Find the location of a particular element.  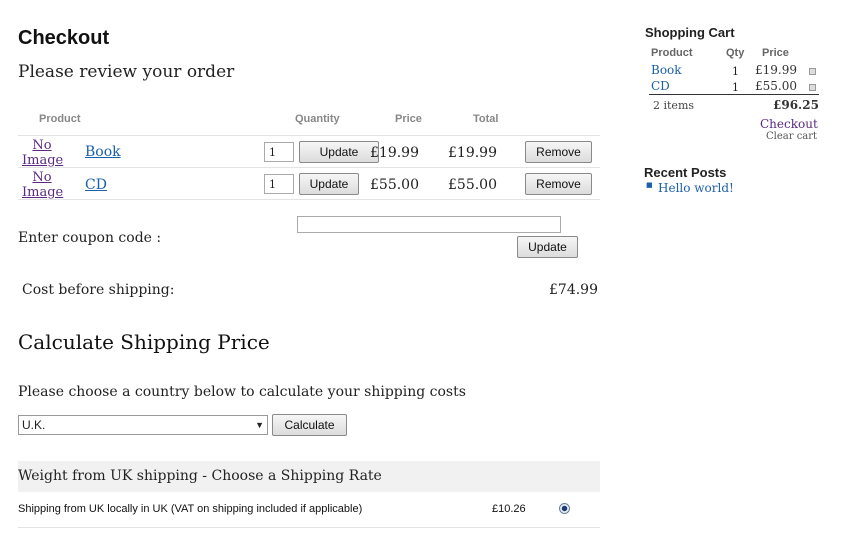

dropdown-arrow-icon: ▼ is located at coordinates (259, 425).